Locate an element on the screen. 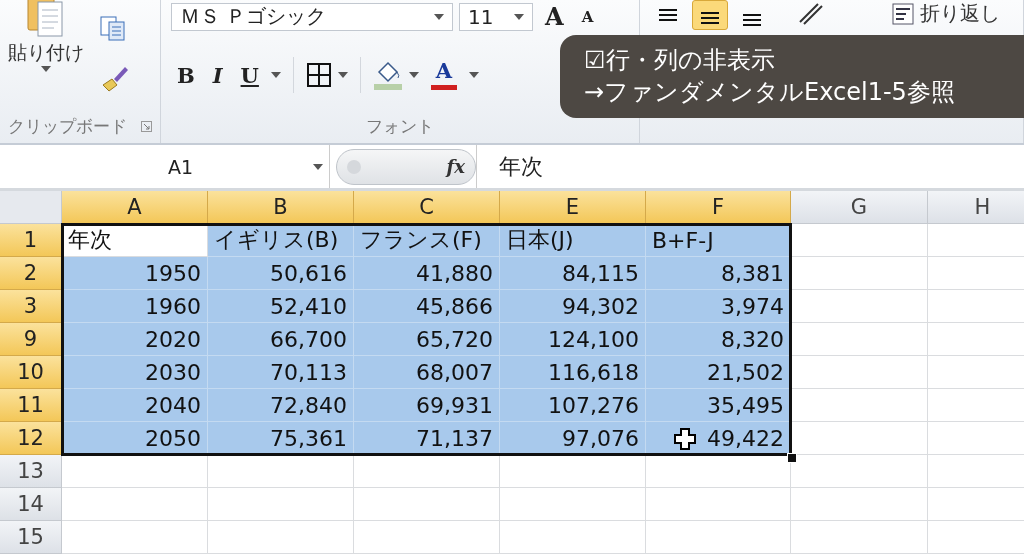 This screenshot has width=1024, height=557. row-header: 14 is located at coordinates (31, 504).